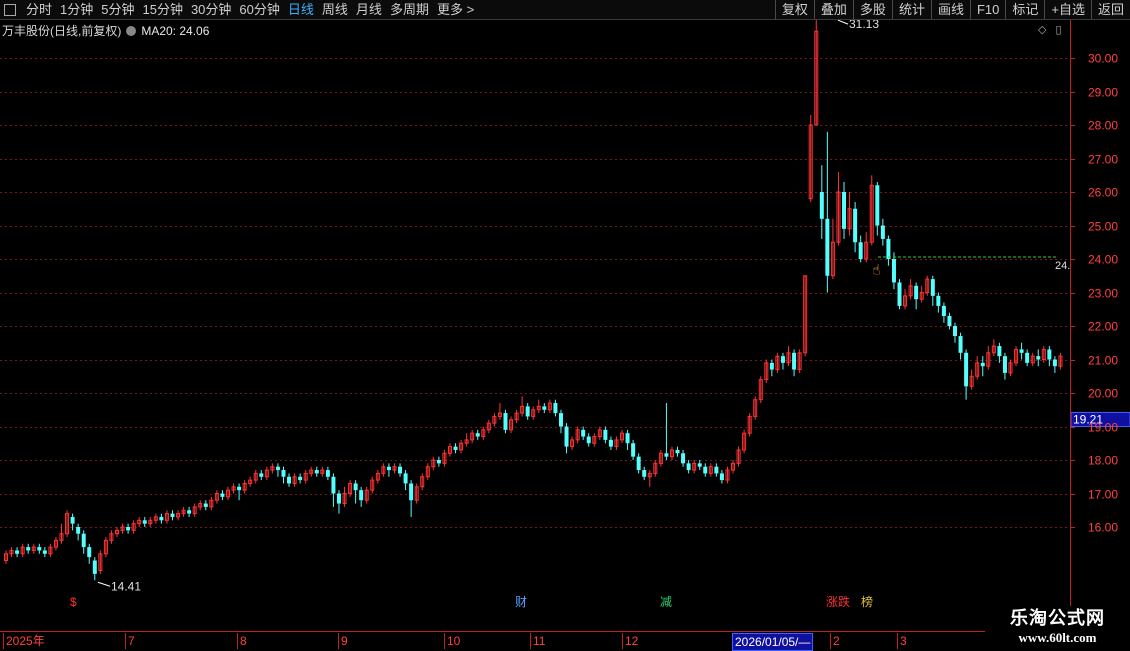 The height and width of the screenshot is (651, 1130). What do you see at coordinates (455, 9) in the screenshot?
I see `period-tab-10: 更多 >` at bounding box center [455, 9].